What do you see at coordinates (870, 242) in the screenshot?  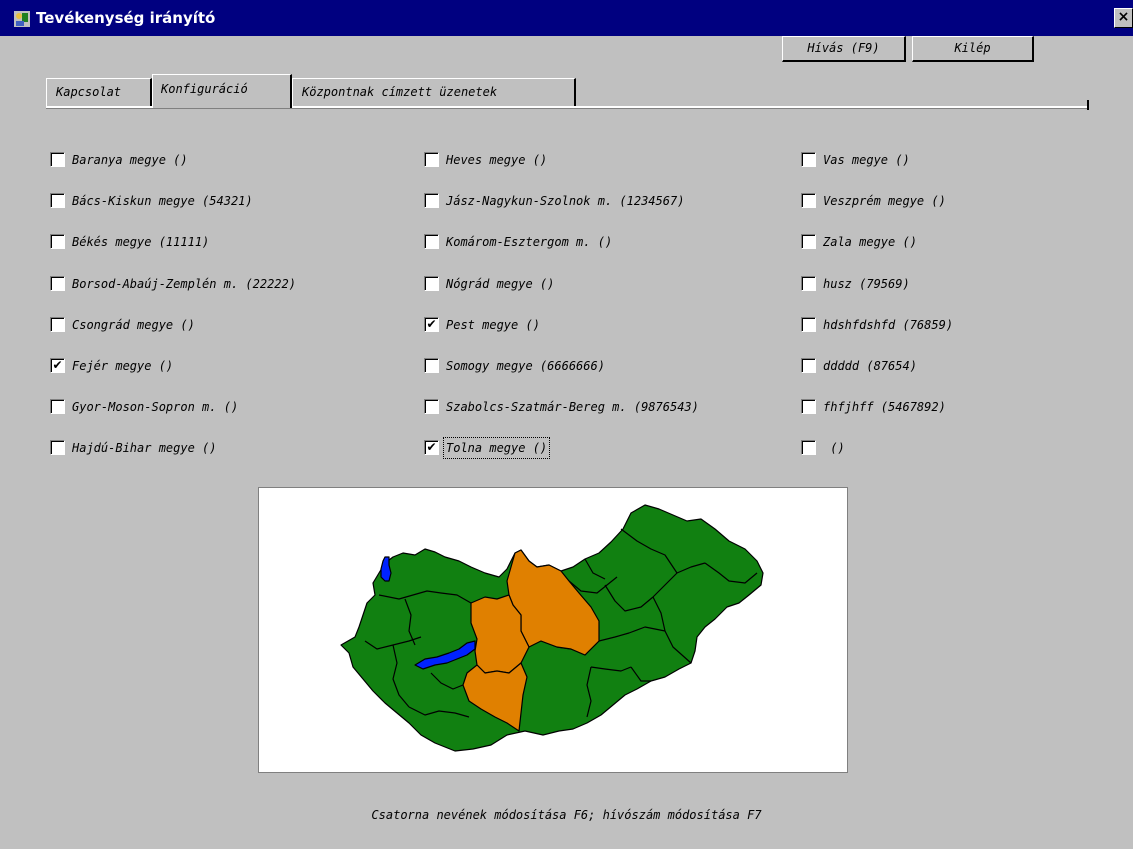 I see `county-checkbox-label: Zala megye ()` at bounding box center [870, 242].